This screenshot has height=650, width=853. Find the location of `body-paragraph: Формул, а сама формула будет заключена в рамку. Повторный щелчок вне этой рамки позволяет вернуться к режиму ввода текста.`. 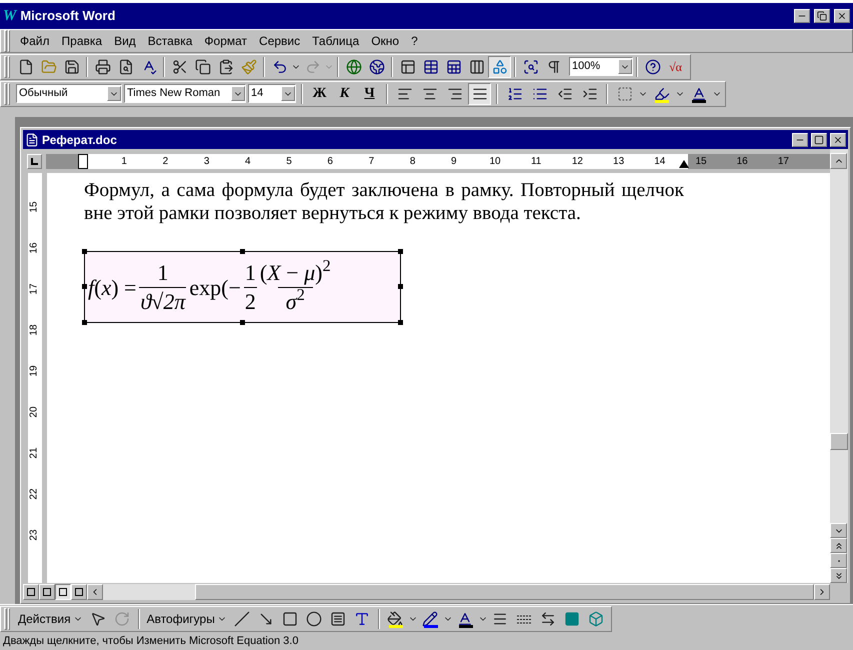

body-paragraph: Формул, а сама формула будет заключена в рамку. Повторный щелчок вне этой рамки позволяет вернуться к режиму ввода текста. is located at coordinates (384, 202).